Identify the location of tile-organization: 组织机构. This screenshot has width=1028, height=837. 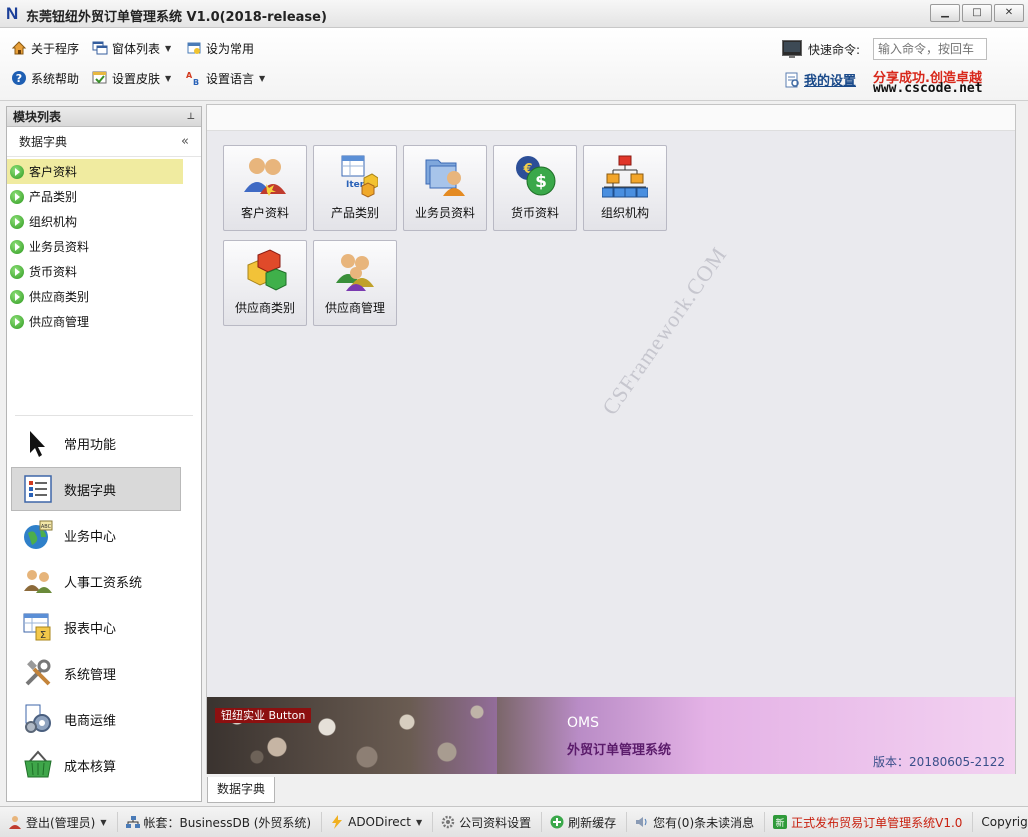
(625, 188).